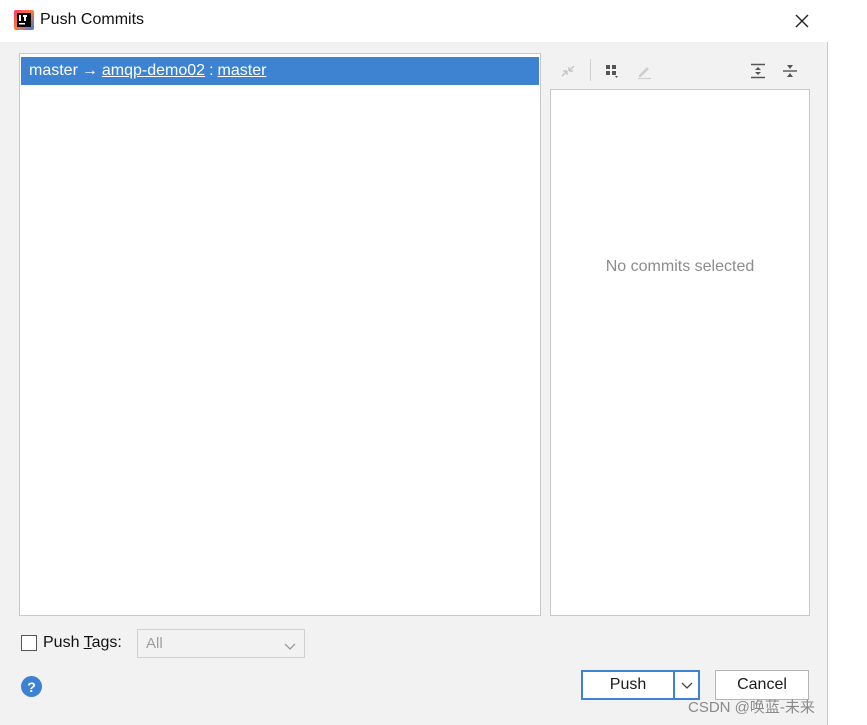 Image resolution: width=867 pixels, height=725 pixels. What do you see at coordinates (612, 71) in the screenshot?
I see `group-by-icon` at bounding box center [612, 71].